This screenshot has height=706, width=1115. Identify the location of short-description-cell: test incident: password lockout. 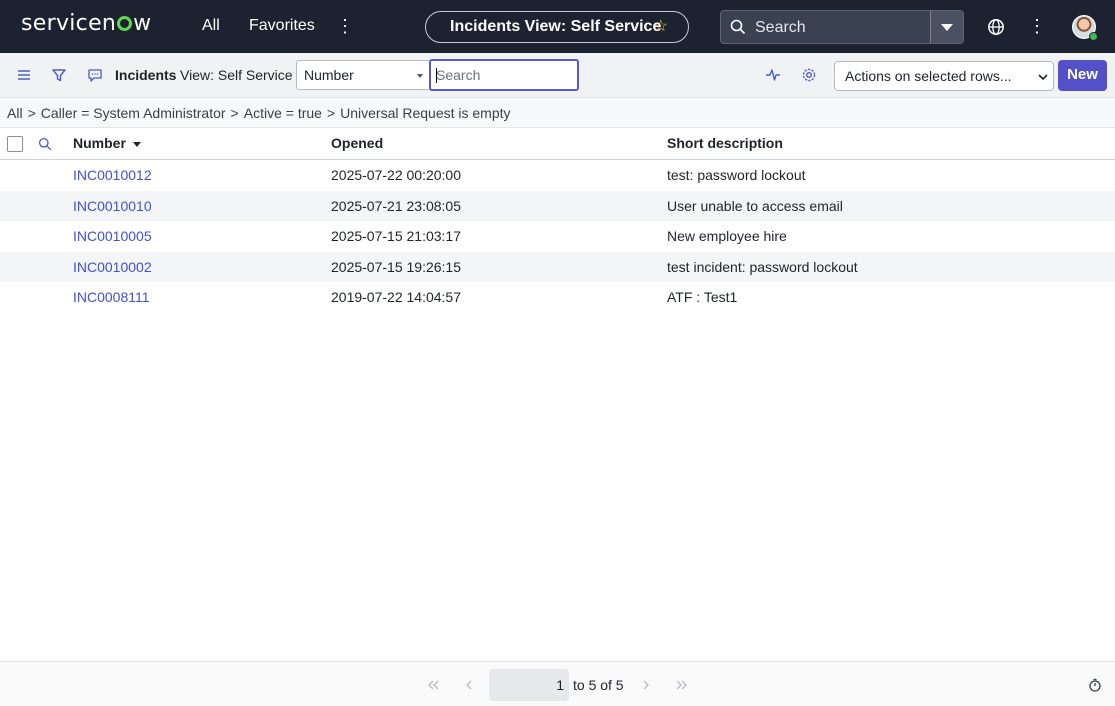
(762, 266).